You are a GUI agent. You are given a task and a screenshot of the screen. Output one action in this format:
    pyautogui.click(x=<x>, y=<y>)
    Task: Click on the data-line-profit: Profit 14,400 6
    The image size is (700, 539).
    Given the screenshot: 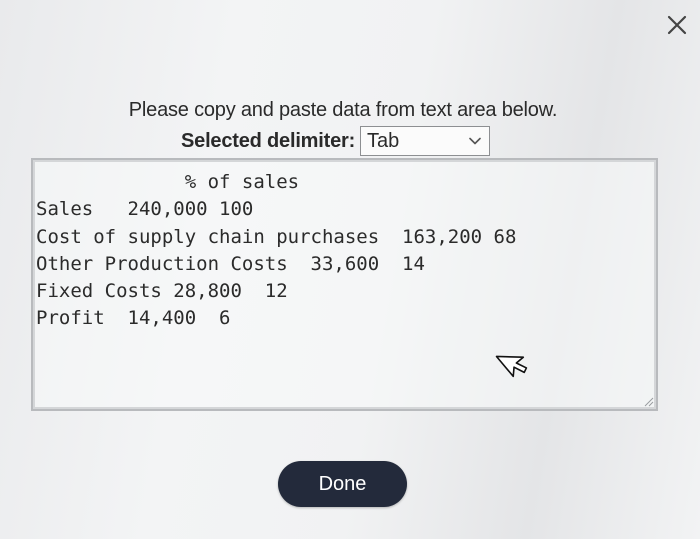 What is the action you would take?
    pyautogui.click(x=133, y=318)
    